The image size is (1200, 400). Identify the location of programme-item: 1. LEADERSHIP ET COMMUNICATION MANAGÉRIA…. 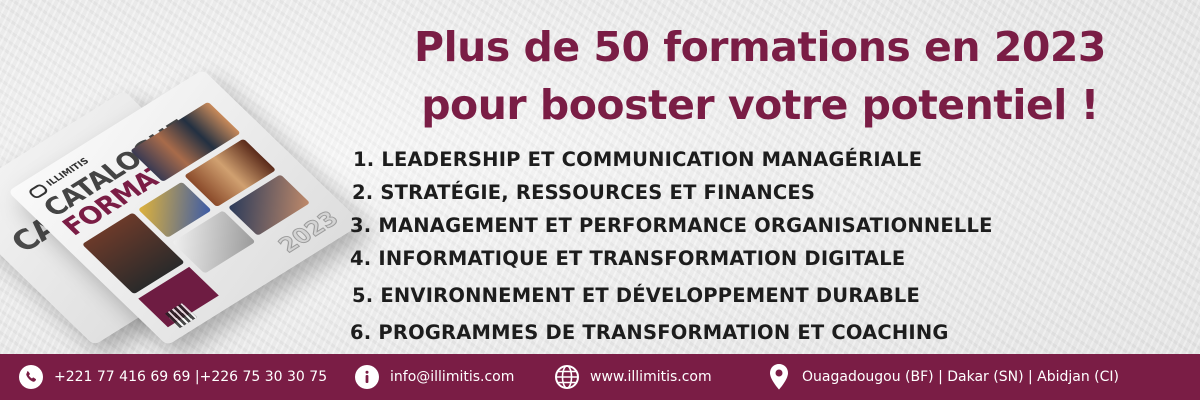
(638, 159).